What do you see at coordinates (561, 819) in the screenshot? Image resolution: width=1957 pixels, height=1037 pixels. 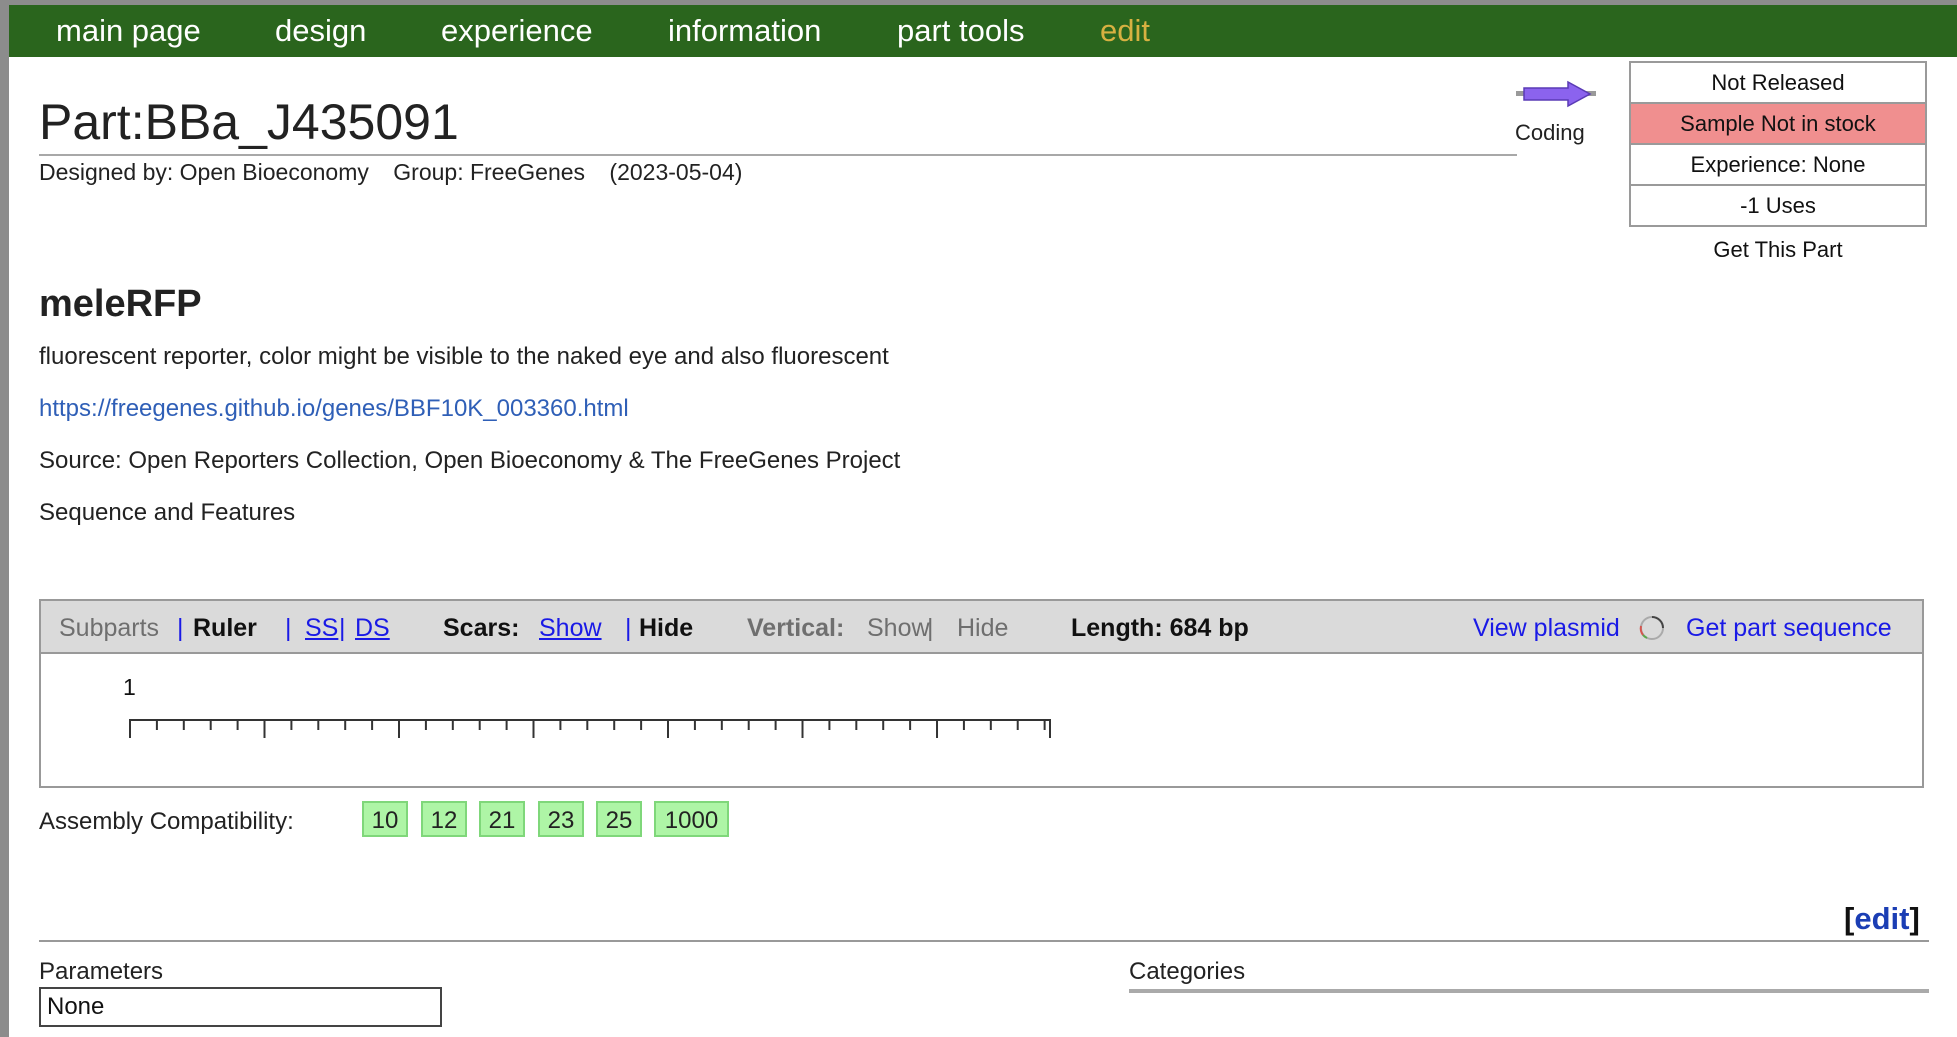 I see `assembly-badge-23: 23` at bounding box center [561, 819].